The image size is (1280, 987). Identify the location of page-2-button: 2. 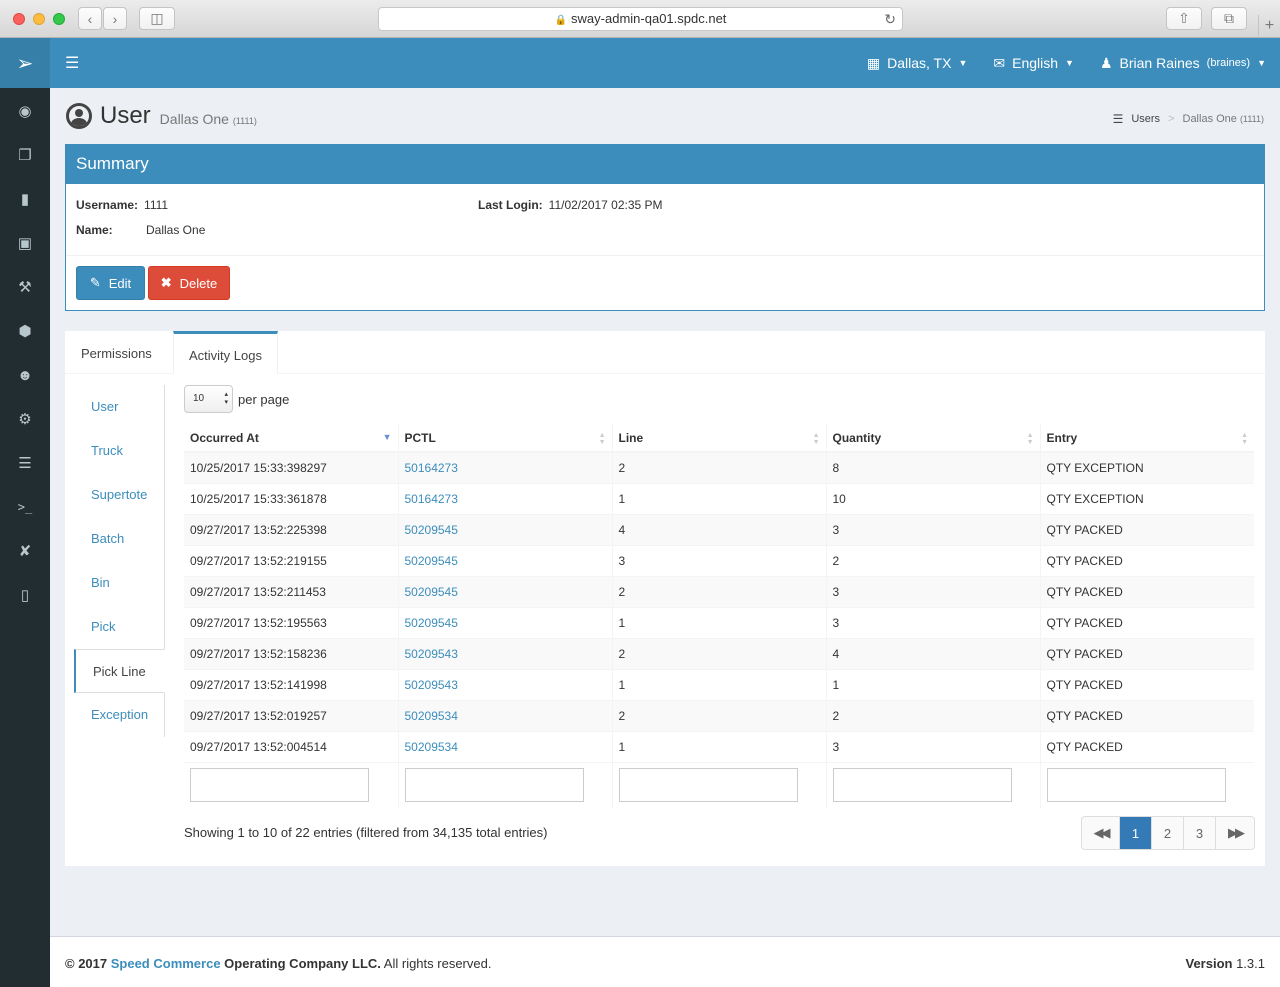
(1168, 833).